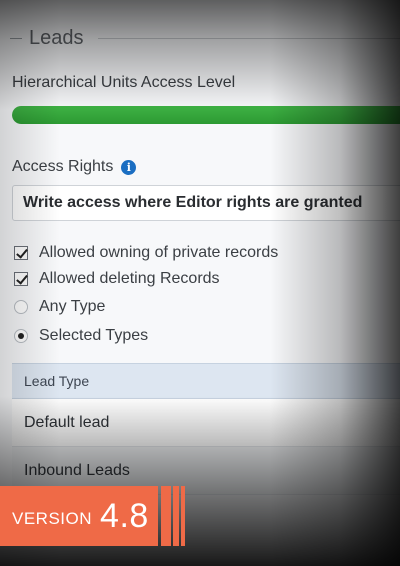 The image size is (400, 566). What do you see at coordinates (124, 82) in the screenshot?
I see `hierarchy-label: Hierarchical Units Access Level` at bounding box center [124, 82].